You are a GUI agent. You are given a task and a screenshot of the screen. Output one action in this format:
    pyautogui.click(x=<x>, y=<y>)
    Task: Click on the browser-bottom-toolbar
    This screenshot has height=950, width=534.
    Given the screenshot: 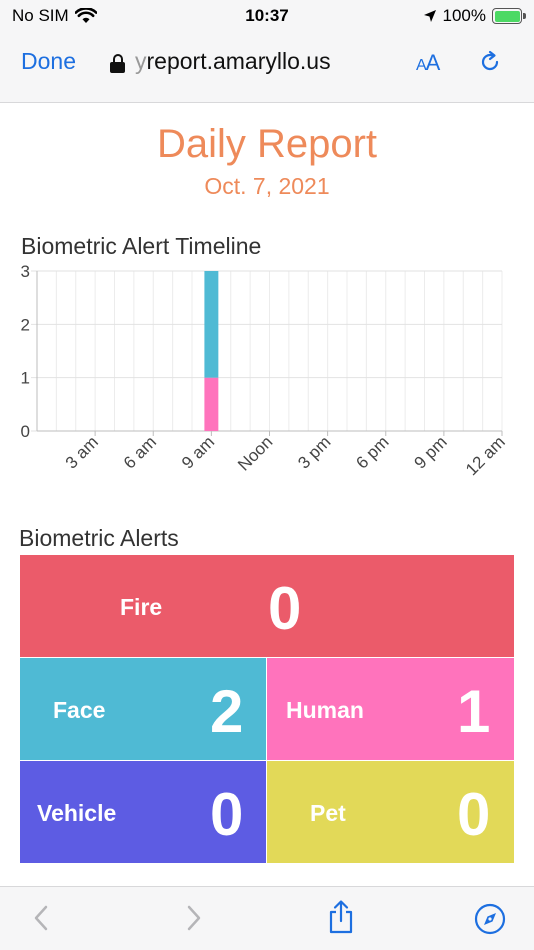 What is the action you would take?
    pyautogui.click(x=267, y=918)
    